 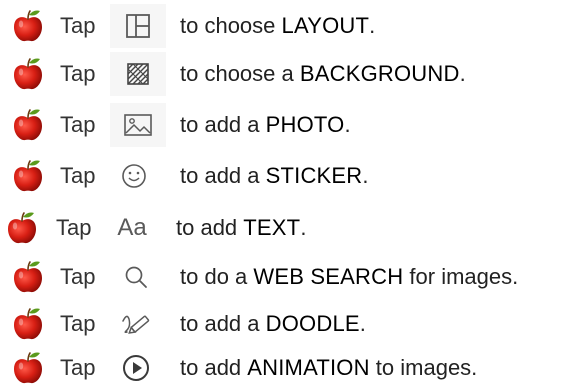 I want to click on list-item: Tap to add ANIMATION to images., so click(x=283, y=368).